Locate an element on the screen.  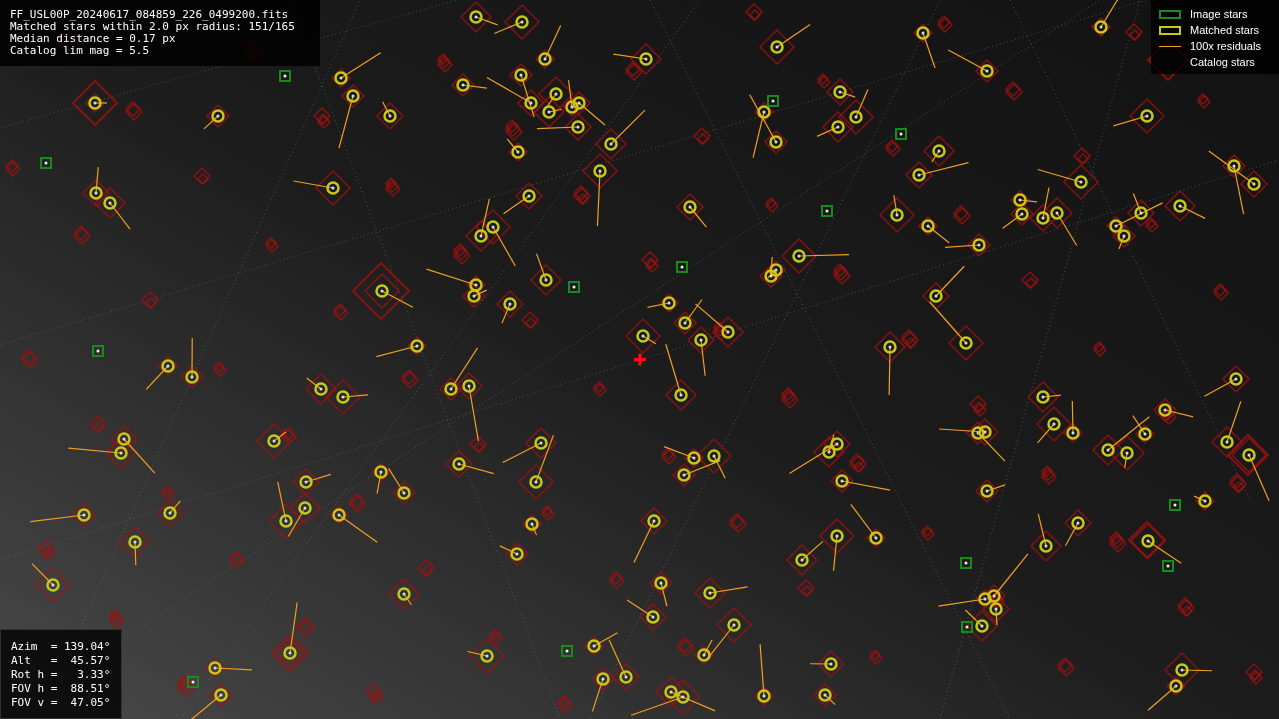
legend-label: Image stars is located at coordinates (1219, 15).